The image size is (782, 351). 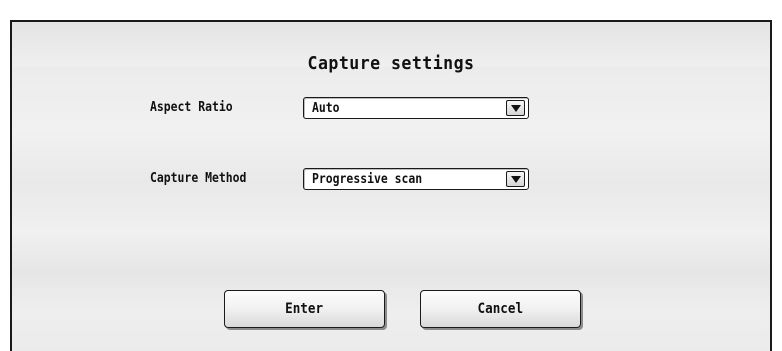 What do you see at coordinates (391, 63) in the screenshot?
I see `dialog-title: Capture settings` at bounding box center [391, 63].